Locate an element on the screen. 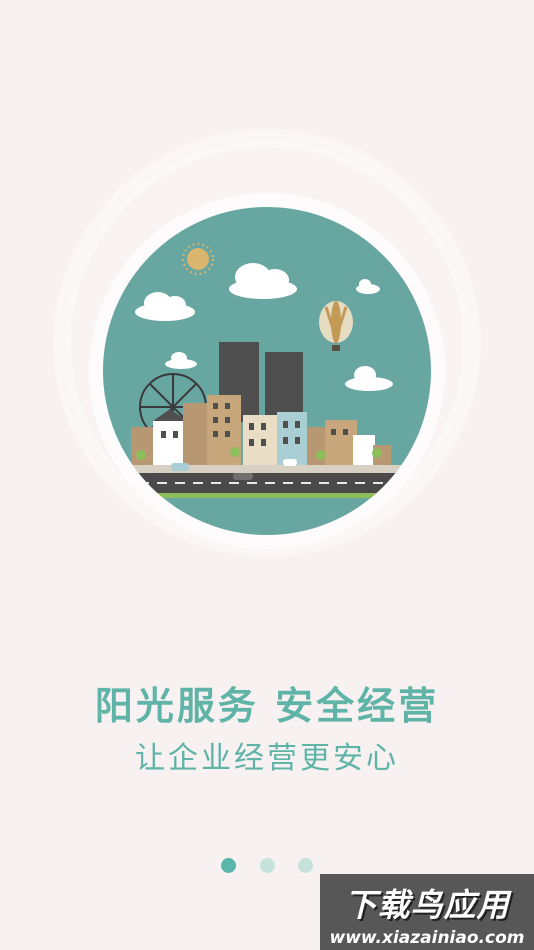 The width and height of the screenshot is (534, 950). watermark-logo: 下载鸟应用 www.xiazainiao.com is located at coordinates (427, 912).